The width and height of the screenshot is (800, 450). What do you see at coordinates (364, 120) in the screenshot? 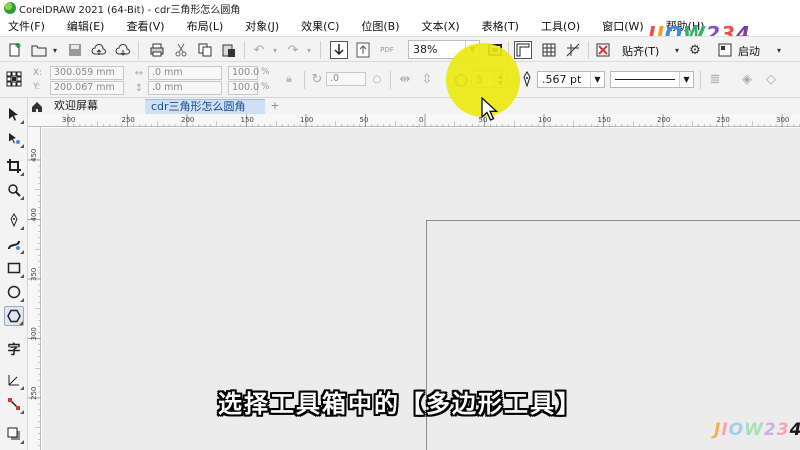
I see `ruler-tick-label: 50` at bounding box center [364, 120].